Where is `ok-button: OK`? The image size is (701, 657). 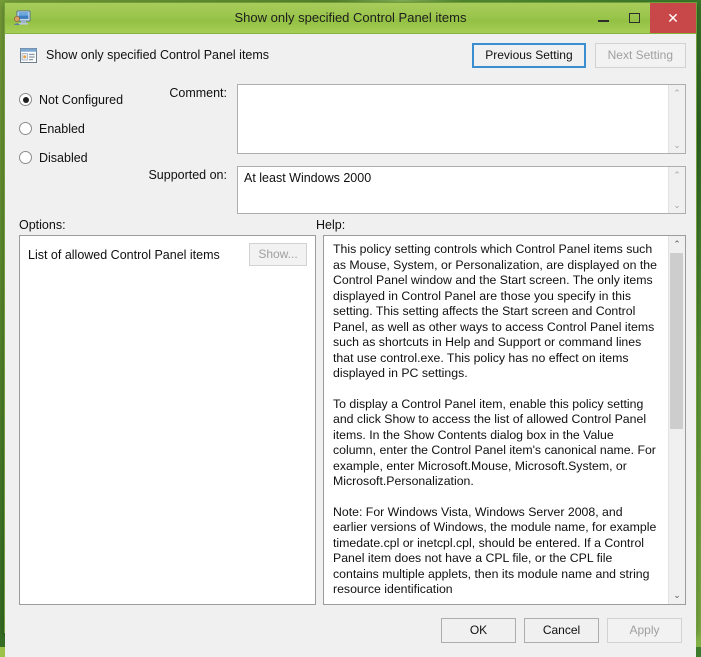 ok-button: OK is located at coordinates (478, 630).